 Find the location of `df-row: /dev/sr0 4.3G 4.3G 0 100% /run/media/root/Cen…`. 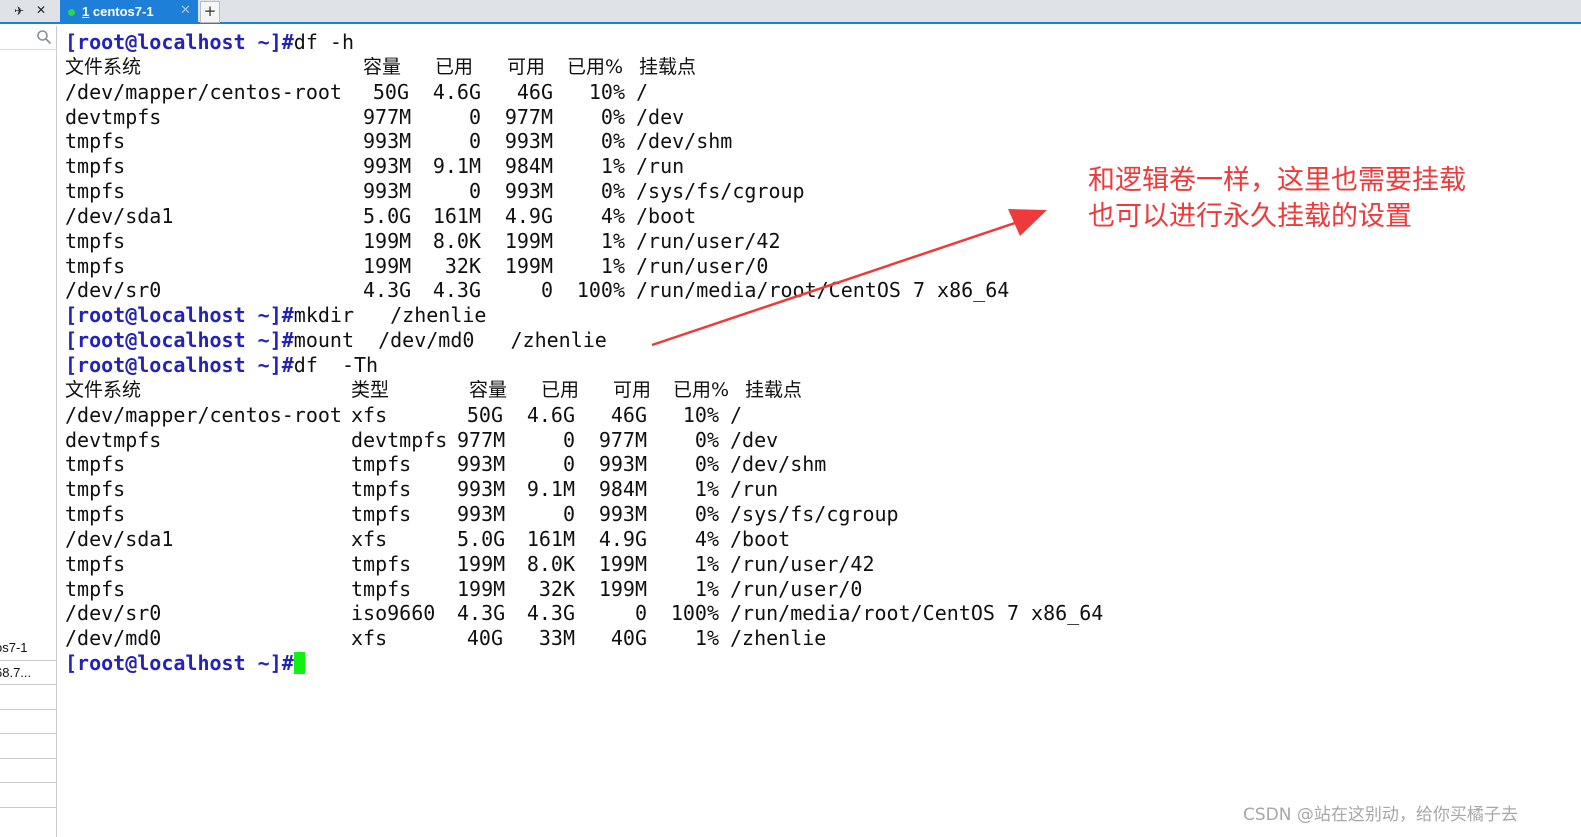

df-row: /dev/sr0 4.3G 4.3G 0 100% /run/media/root/Cen… is located at coordinates (615, 290).